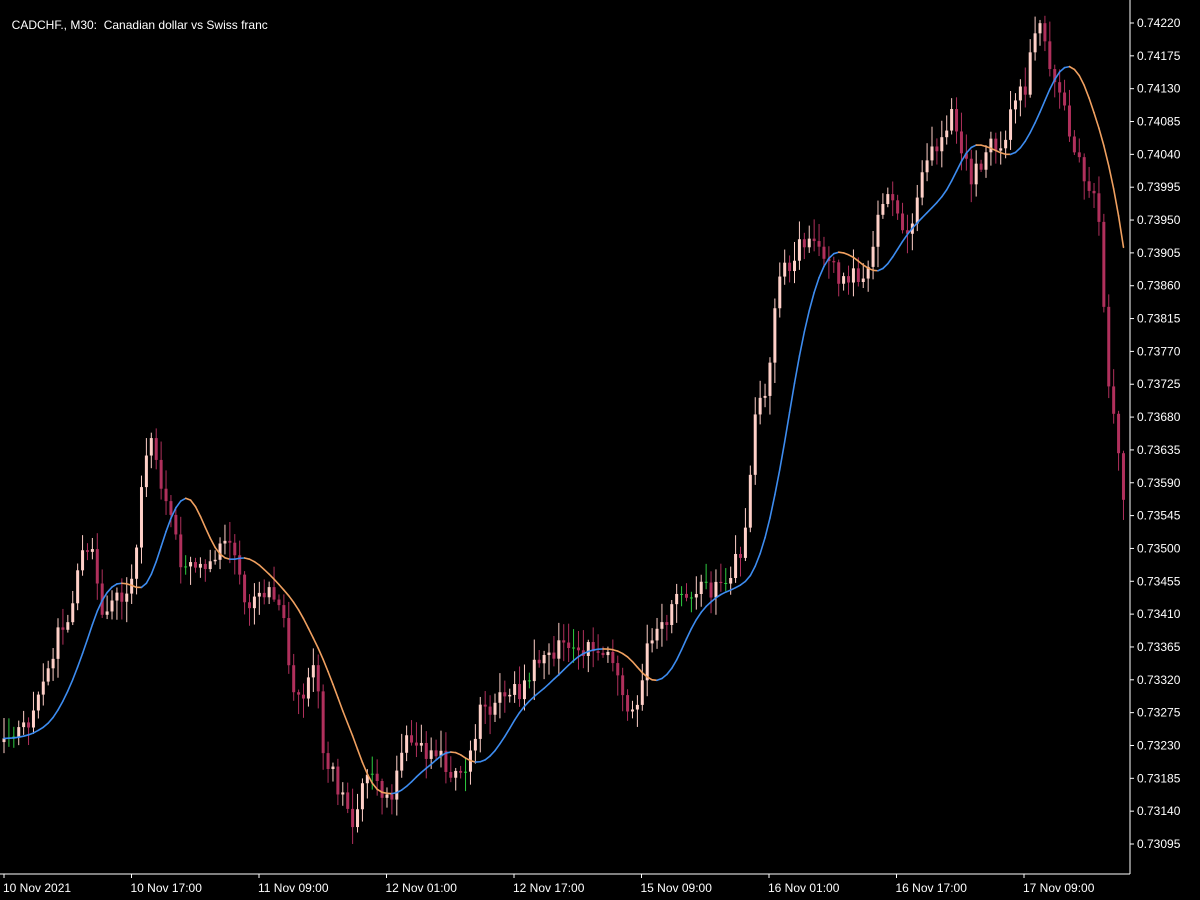 The image size is (1200, 900). I want to click on y-tick-label: 0.73455, so click(1159, 581).